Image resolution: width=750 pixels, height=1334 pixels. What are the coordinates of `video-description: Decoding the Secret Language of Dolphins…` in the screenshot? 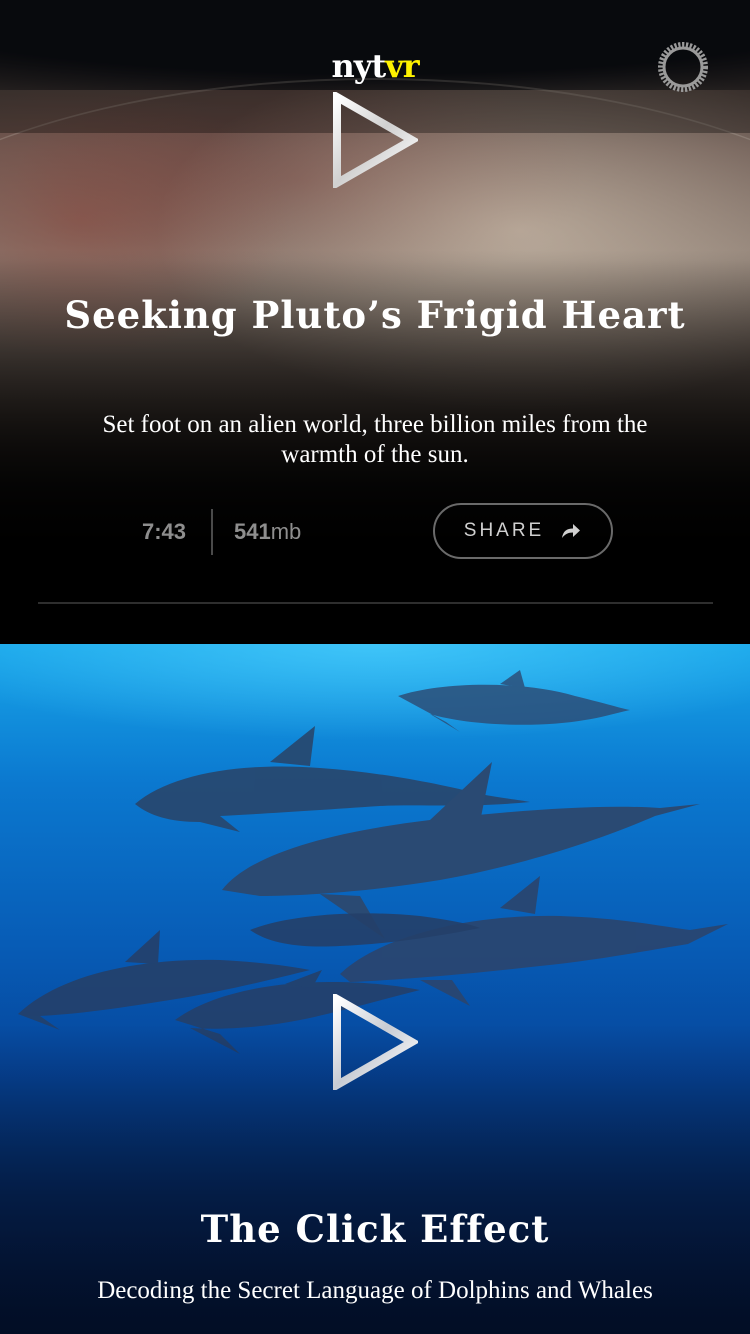 It's located at (375, 1290).